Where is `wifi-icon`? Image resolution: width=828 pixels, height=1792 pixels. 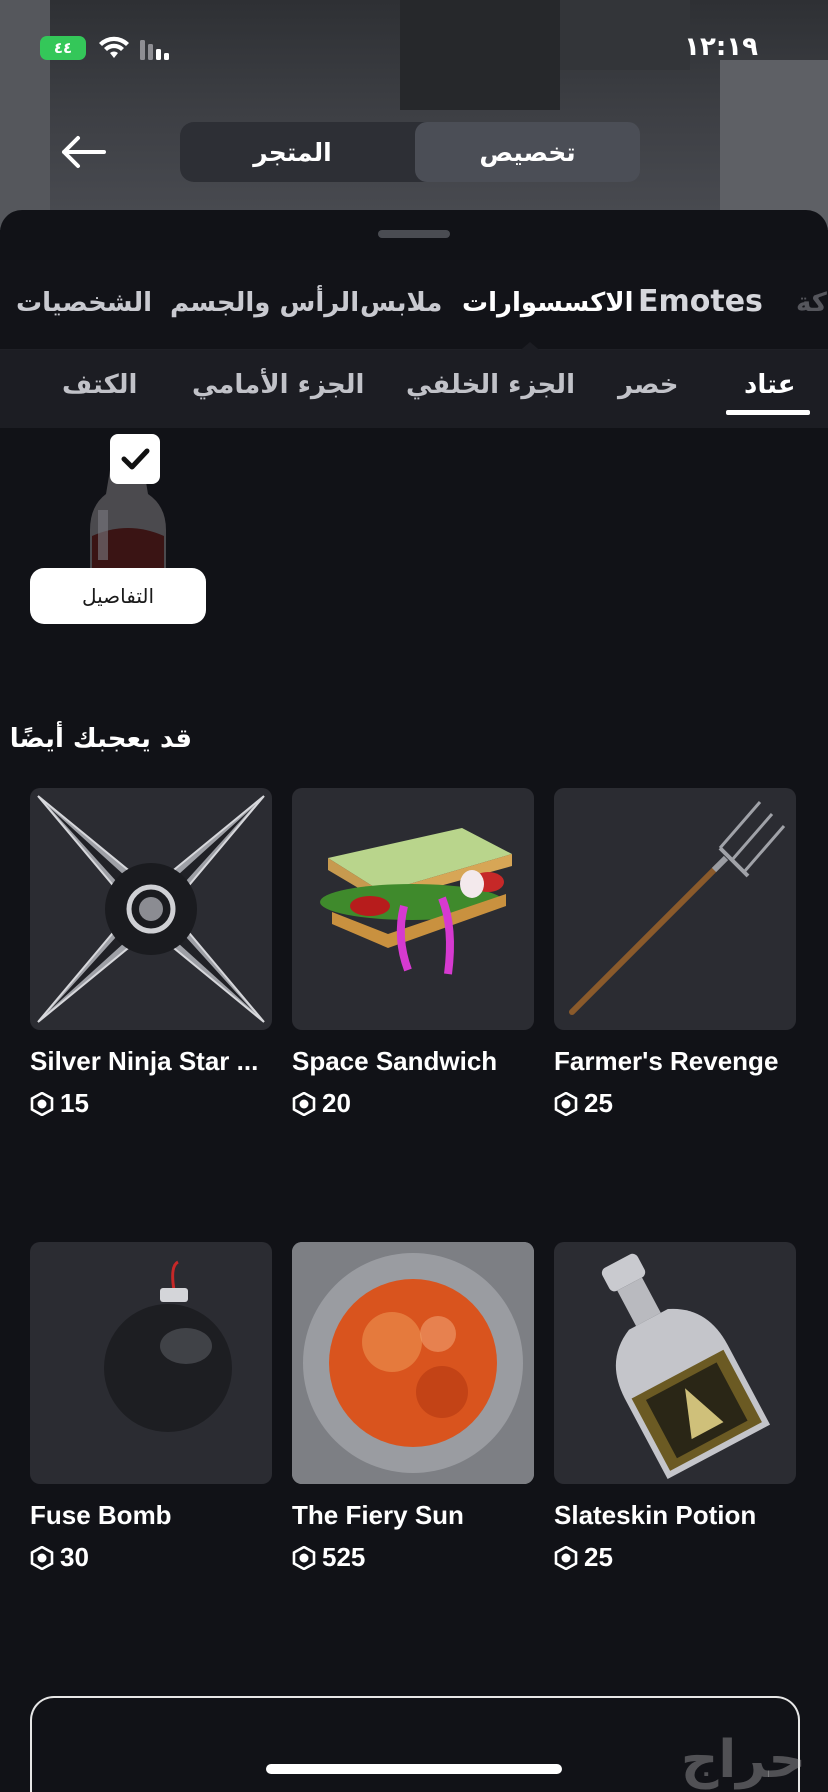 wifi-icon is located at coordinates (114, 47).